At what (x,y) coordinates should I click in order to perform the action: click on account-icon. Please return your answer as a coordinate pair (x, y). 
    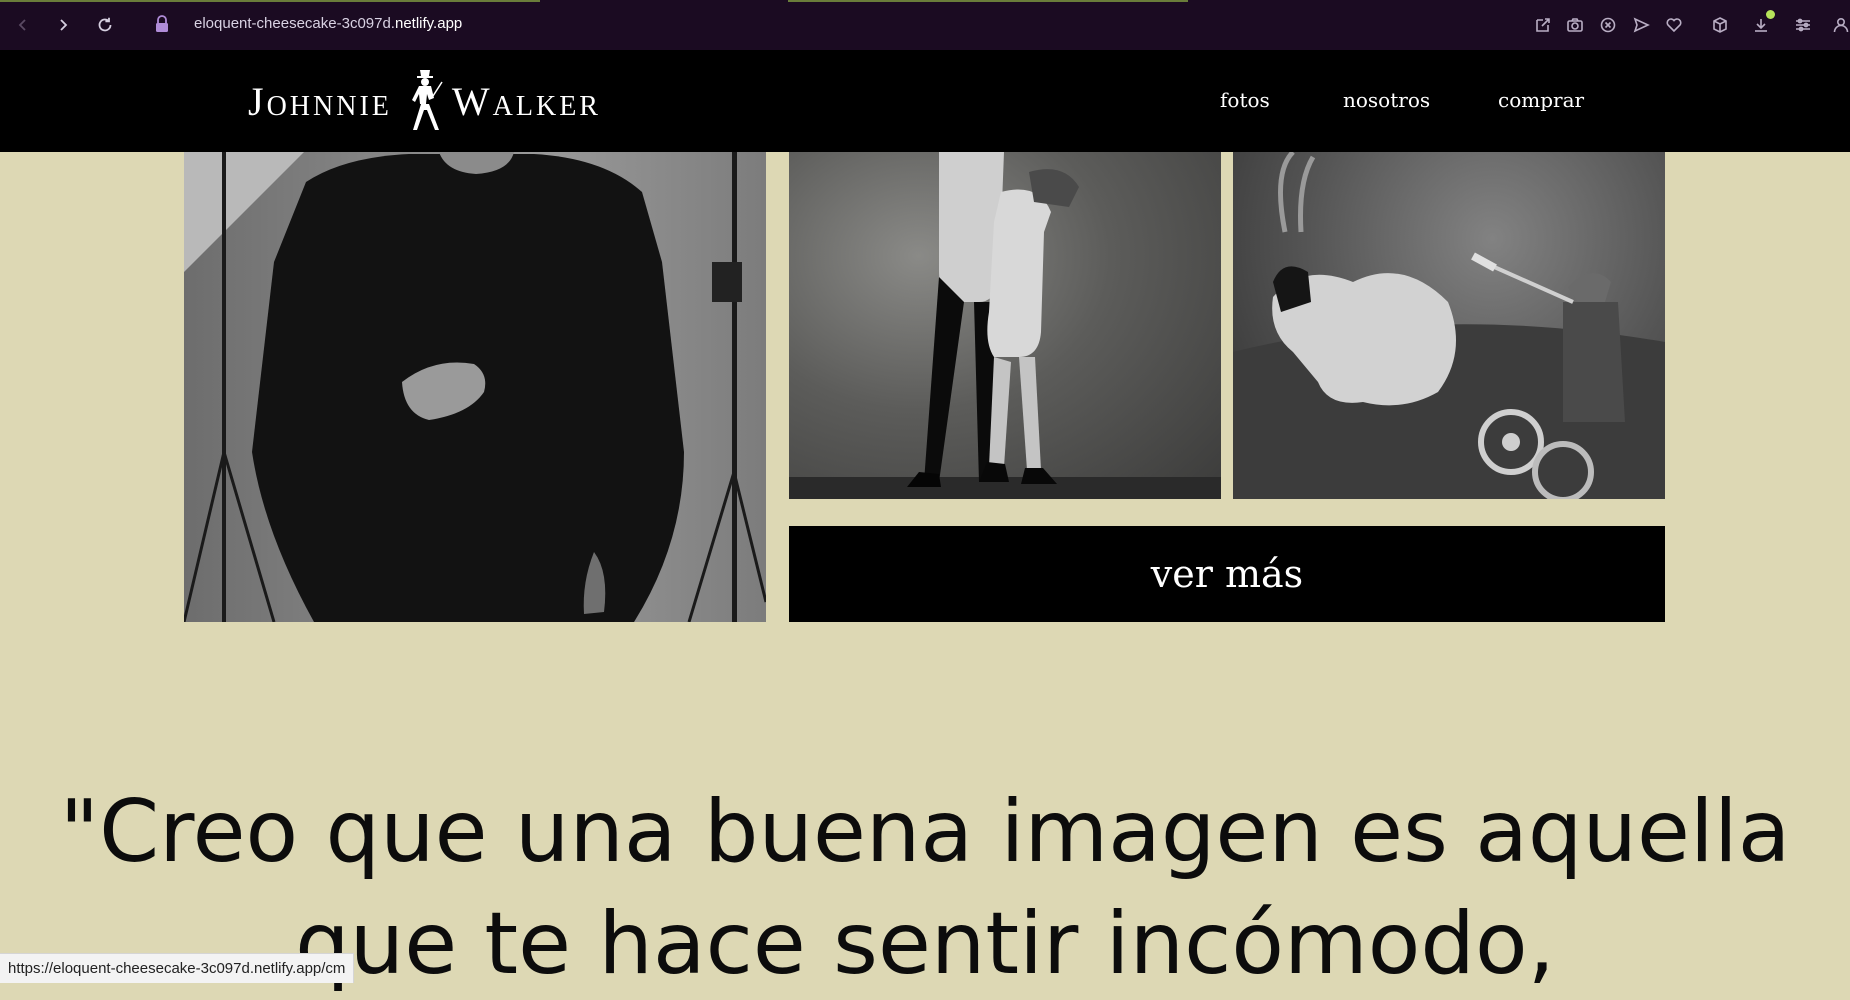
    Looking at the image, I should click on (1840, 25).